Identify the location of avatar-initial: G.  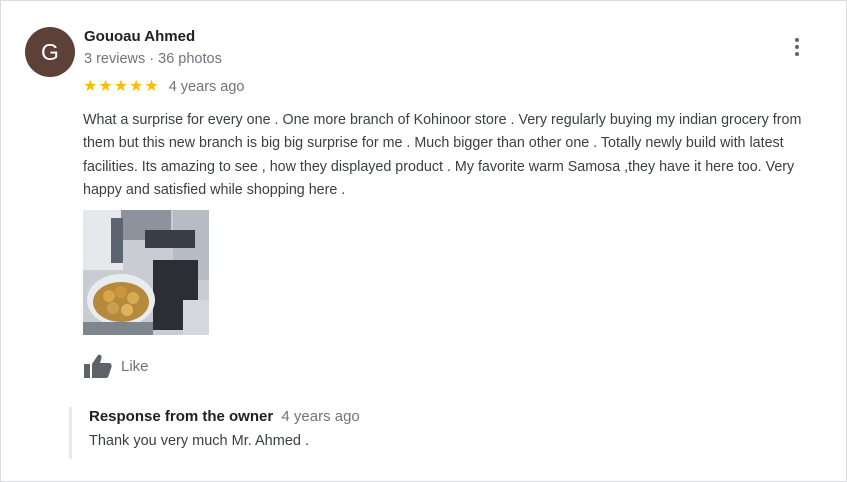
(50, 51).